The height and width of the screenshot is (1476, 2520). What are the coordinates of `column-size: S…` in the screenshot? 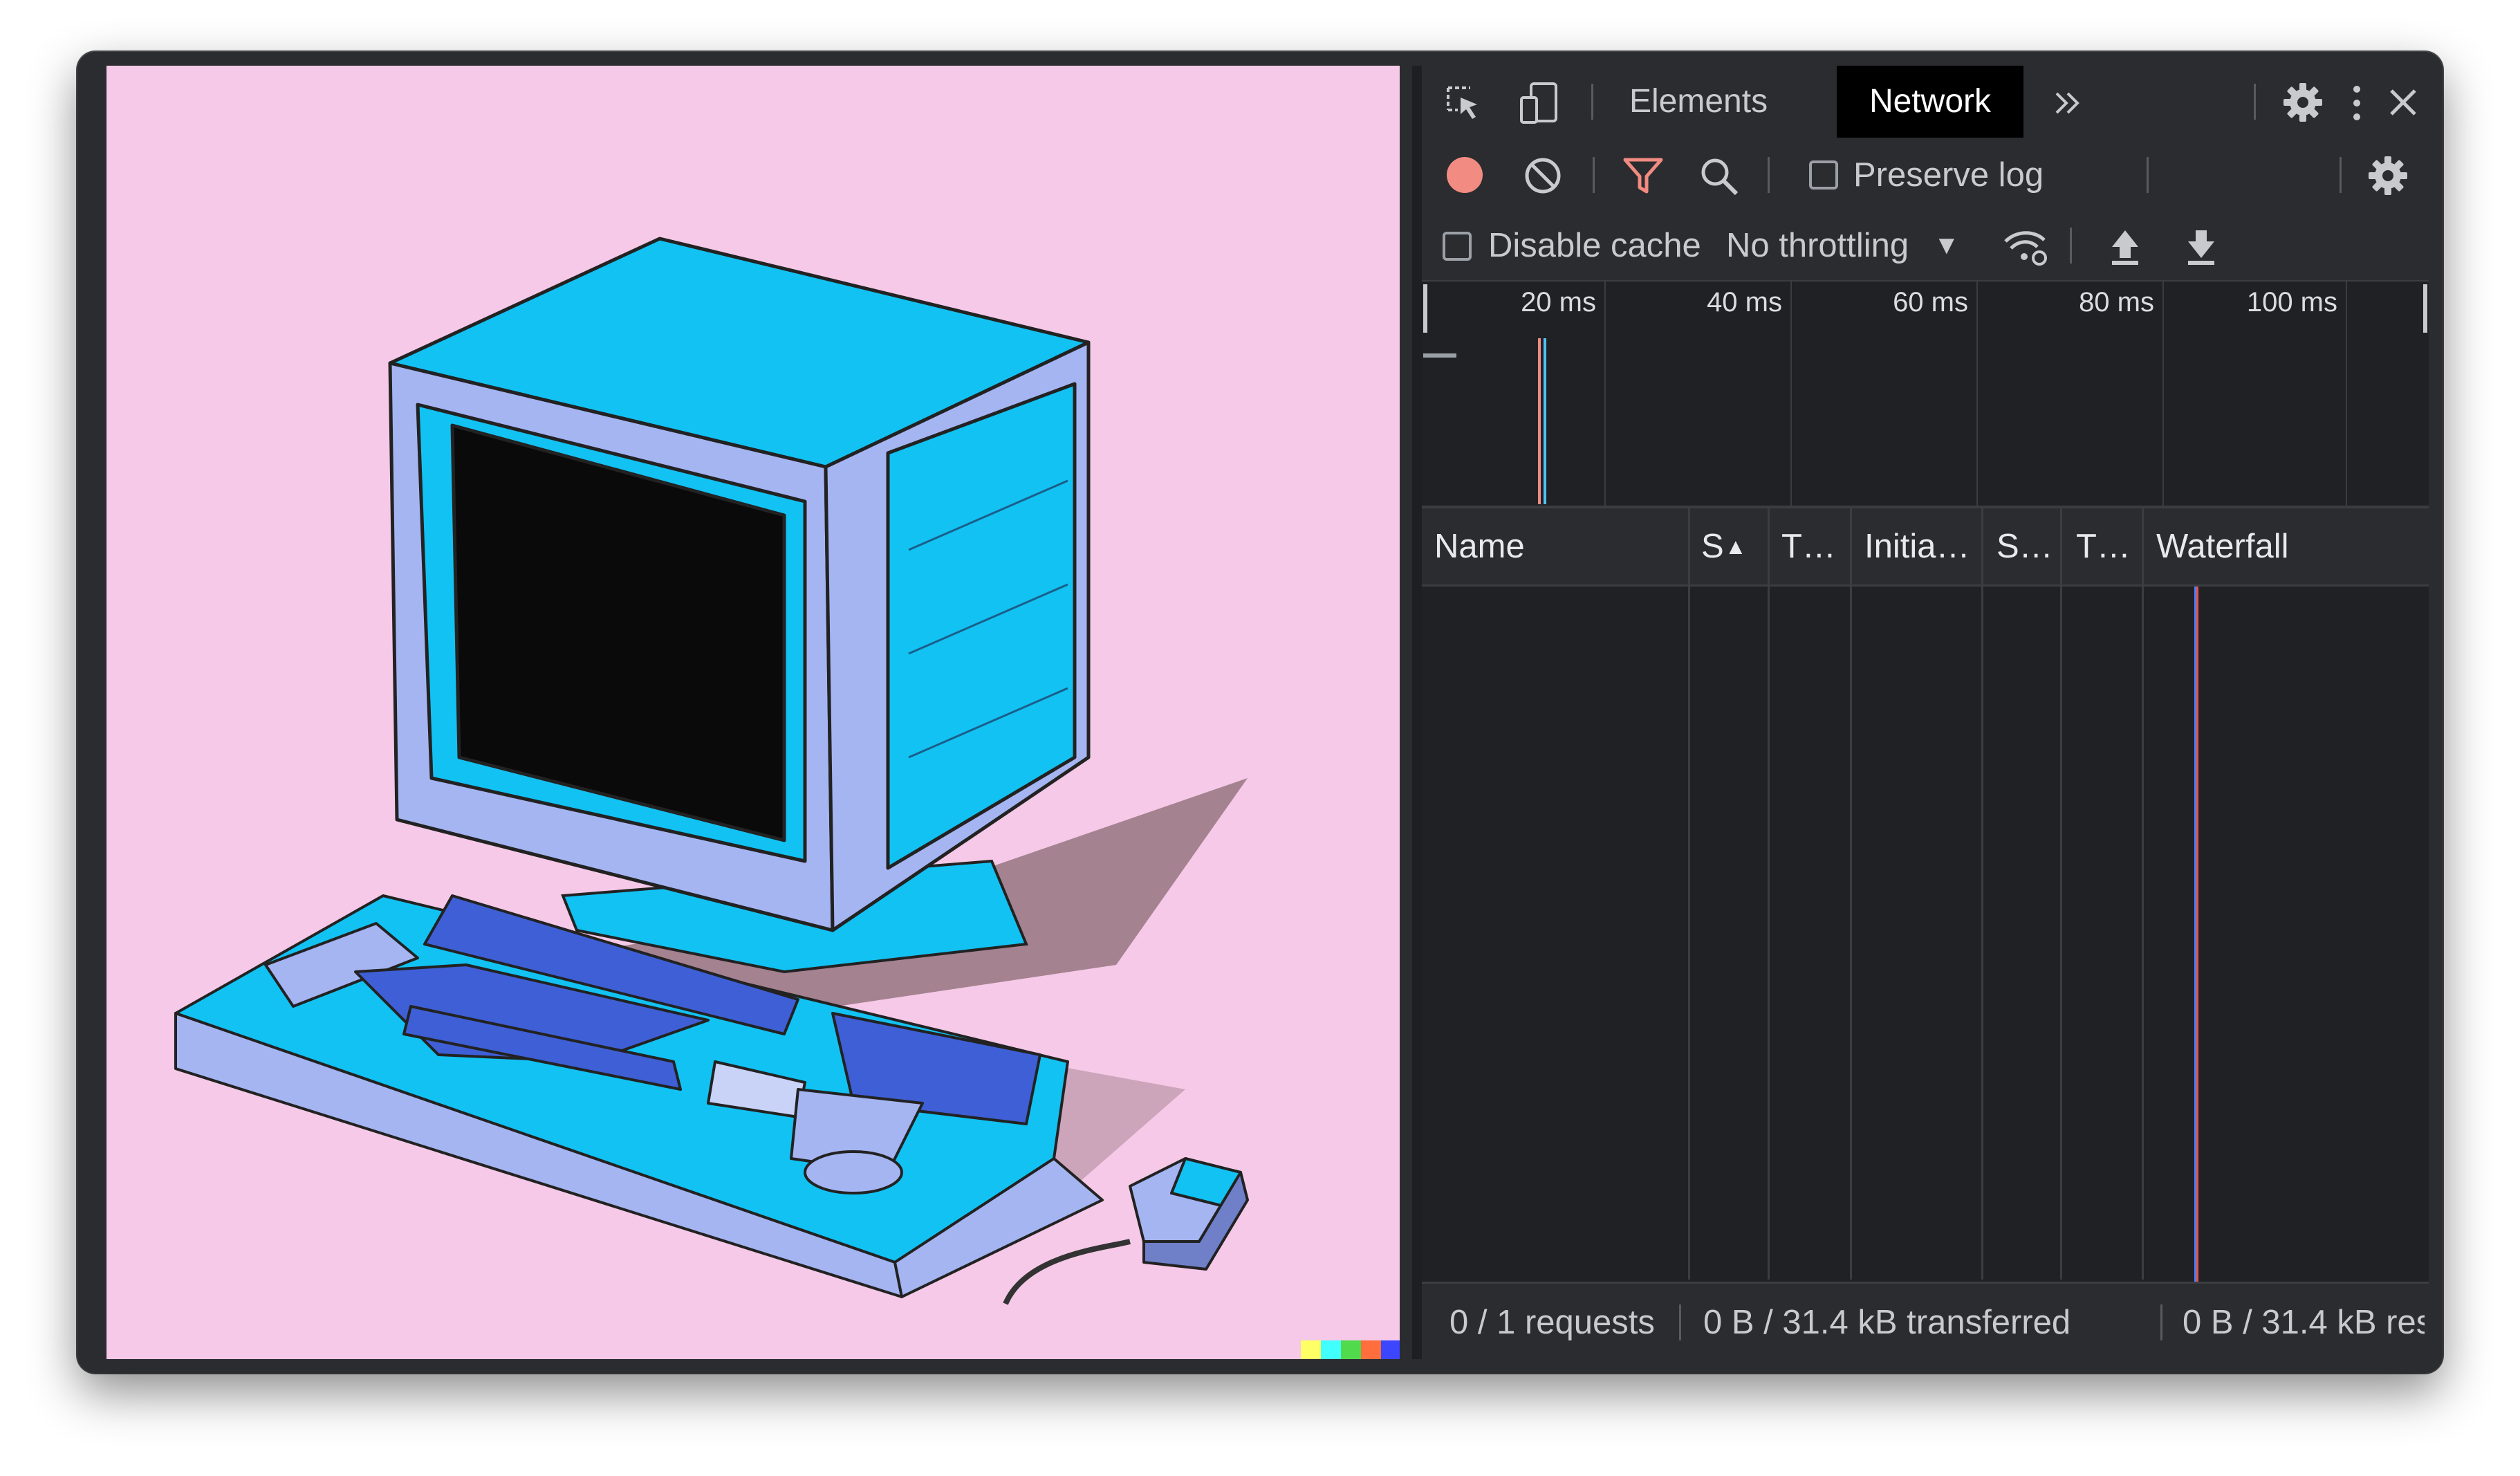 It's located at (2025, 546).